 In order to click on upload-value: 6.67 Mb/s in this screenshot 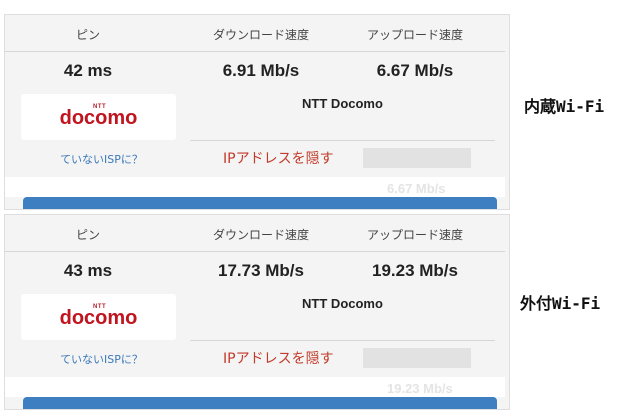, I will do `click(415, 70)`.